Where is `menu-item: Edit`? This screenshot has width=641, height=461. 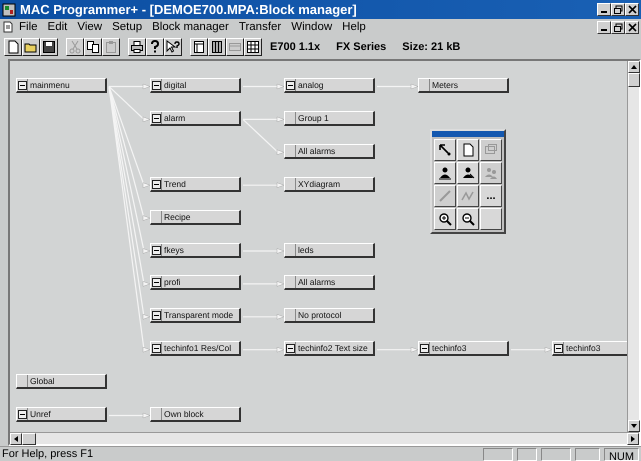
menu-item: Edit is located at coordinates (57, 27).